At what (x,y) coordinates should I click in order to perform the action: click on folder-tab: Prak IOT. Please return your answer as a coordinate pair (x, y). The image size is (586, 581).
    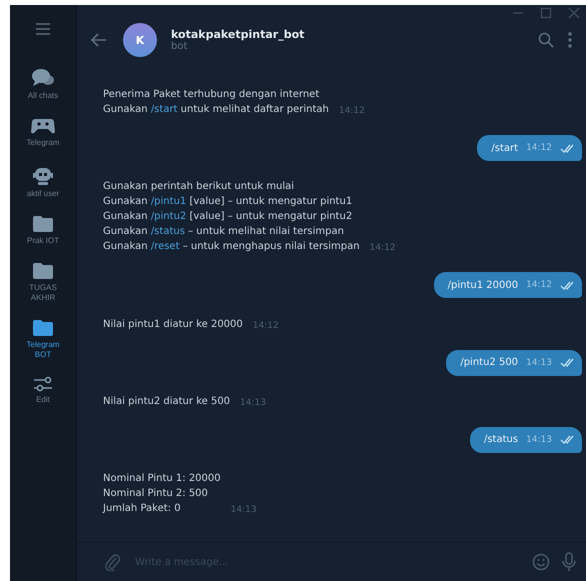
    Looking at the image, I should click on (43, 232).